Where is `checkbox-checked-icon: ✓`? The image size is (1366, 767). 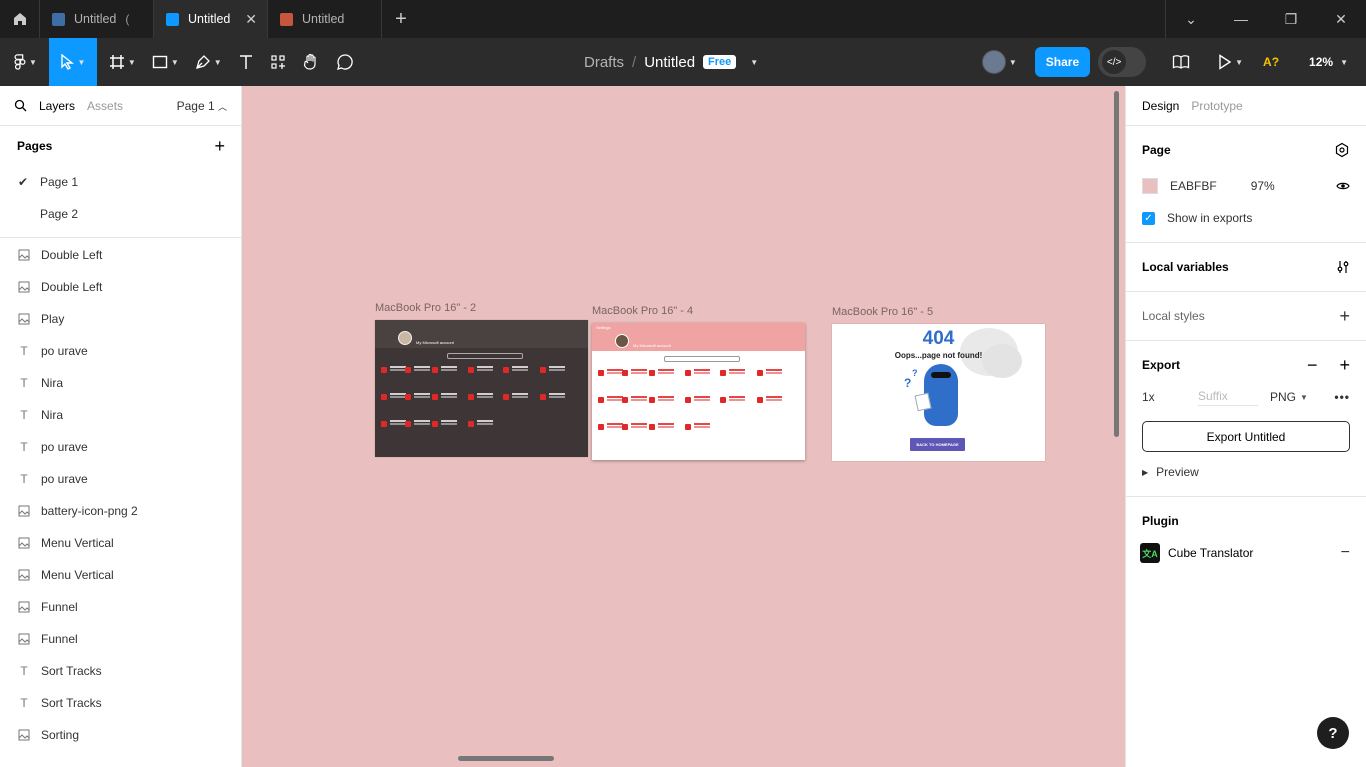 checkbox-checked-icon: ✓ is located at coordinates (1148, 218).